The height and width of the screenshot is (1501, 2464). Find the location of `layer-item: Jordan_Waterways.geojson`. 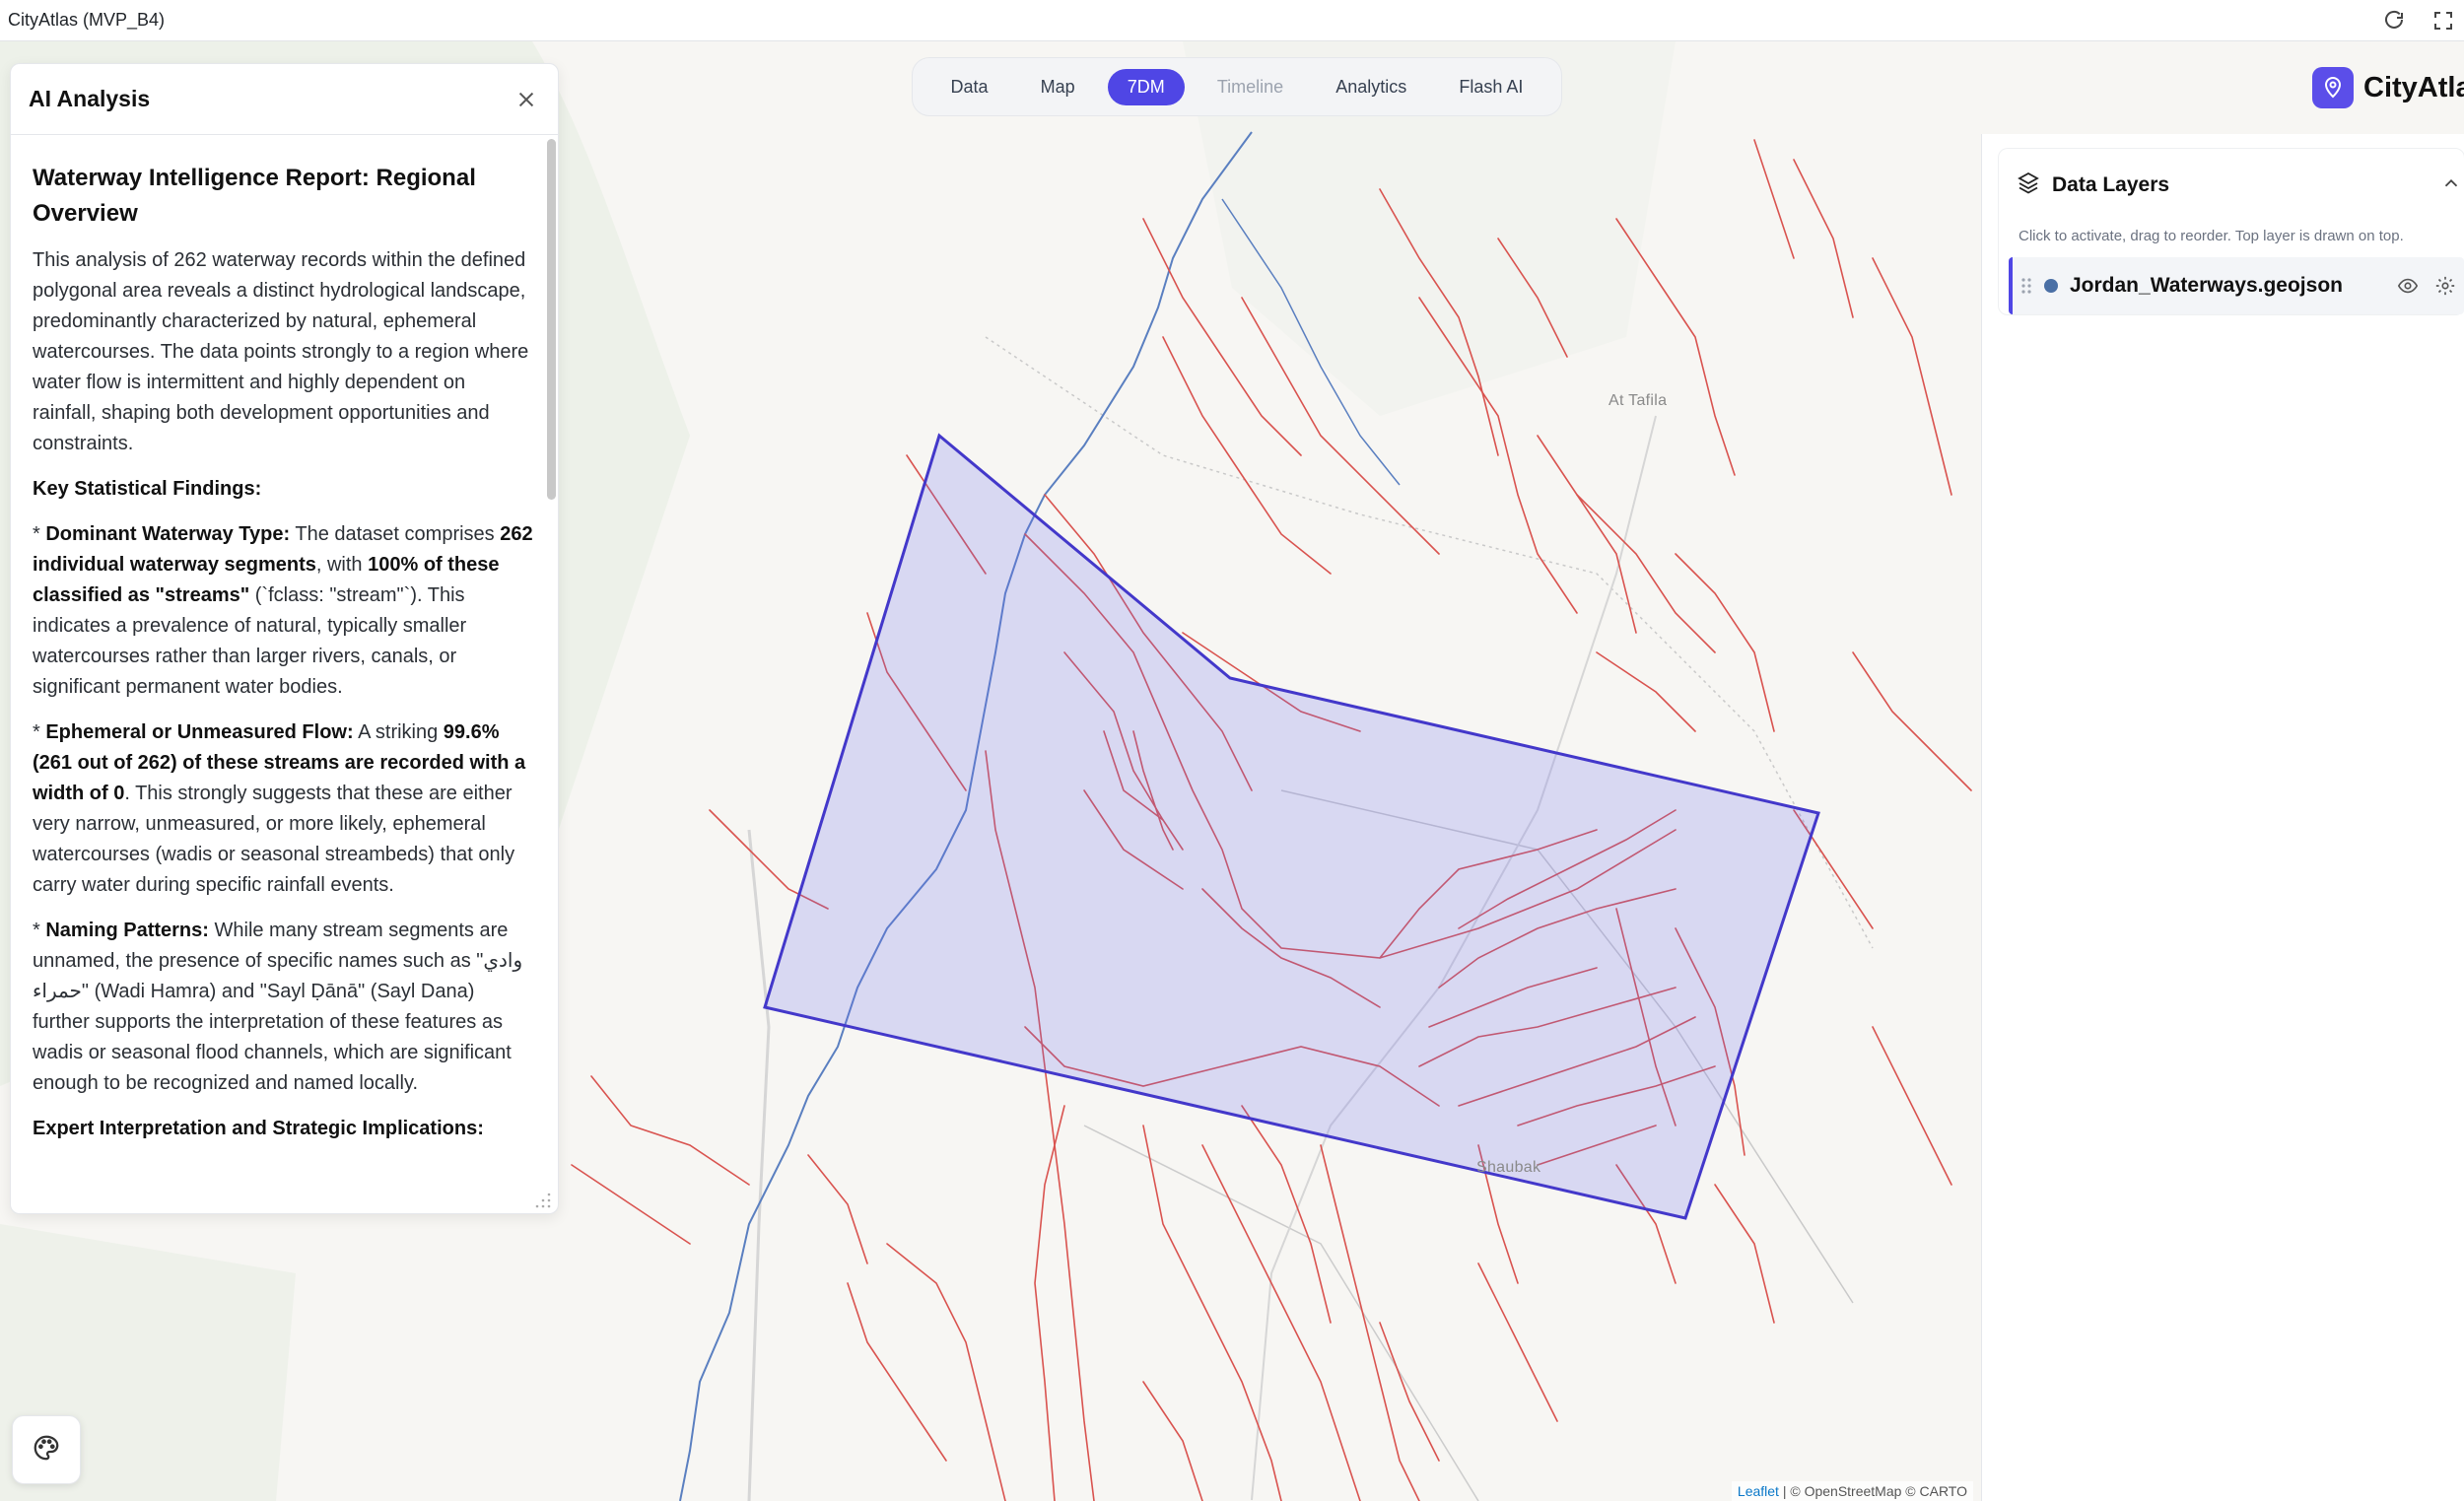

layer-item: Jordan_Waterways.geojson is located at coordinates (2236, 285).